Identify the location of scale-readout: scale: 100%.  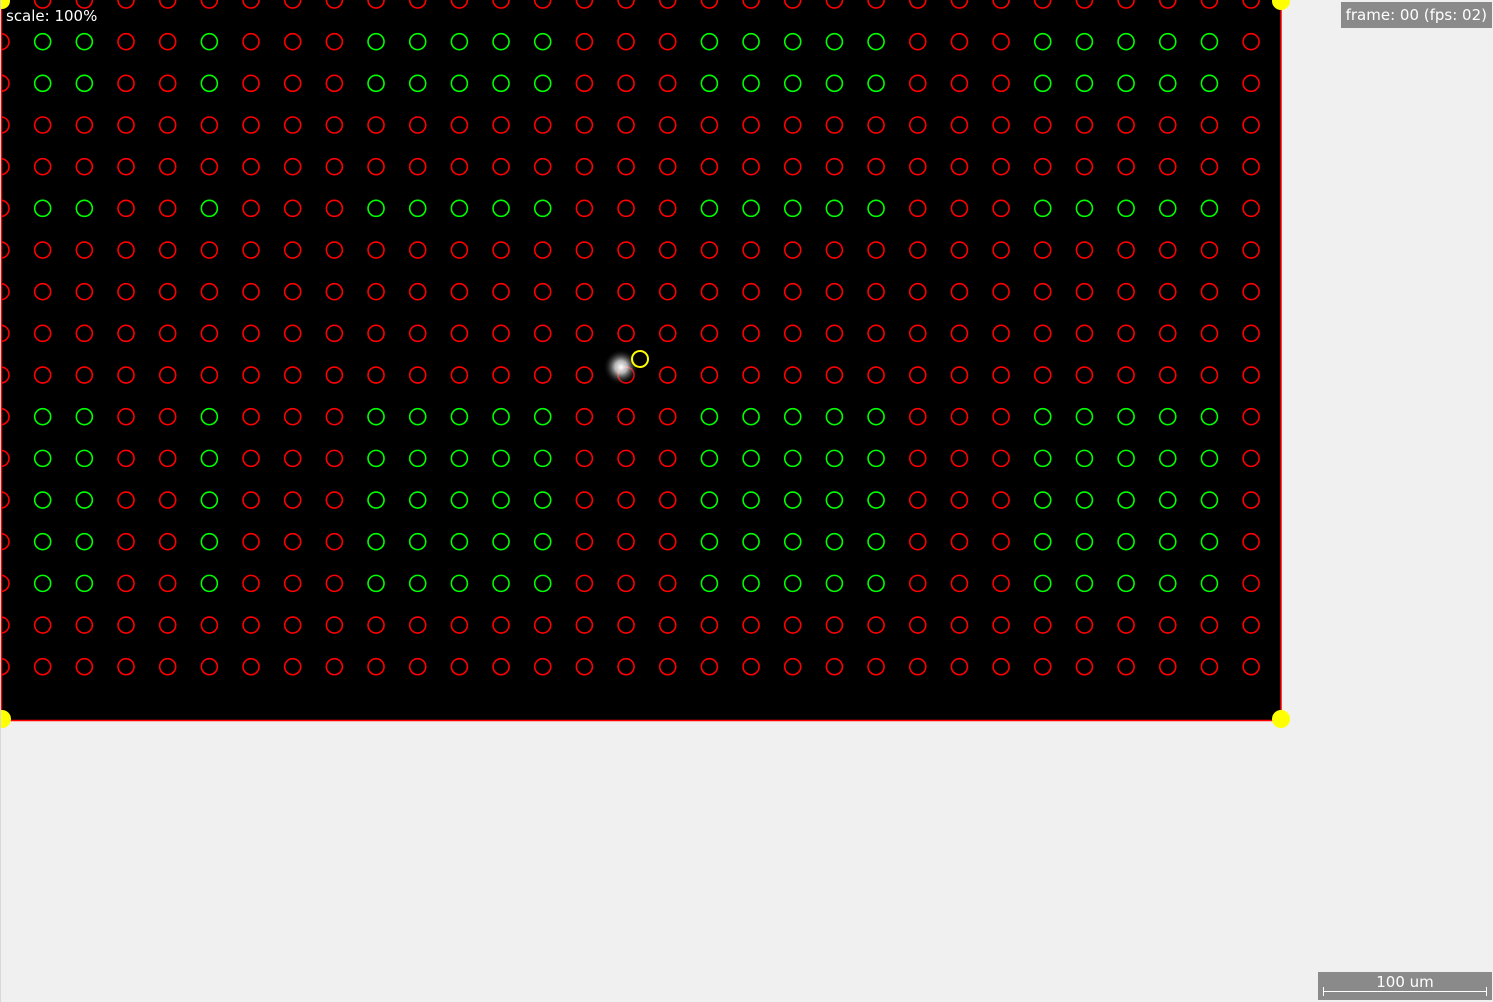
(52, 16).